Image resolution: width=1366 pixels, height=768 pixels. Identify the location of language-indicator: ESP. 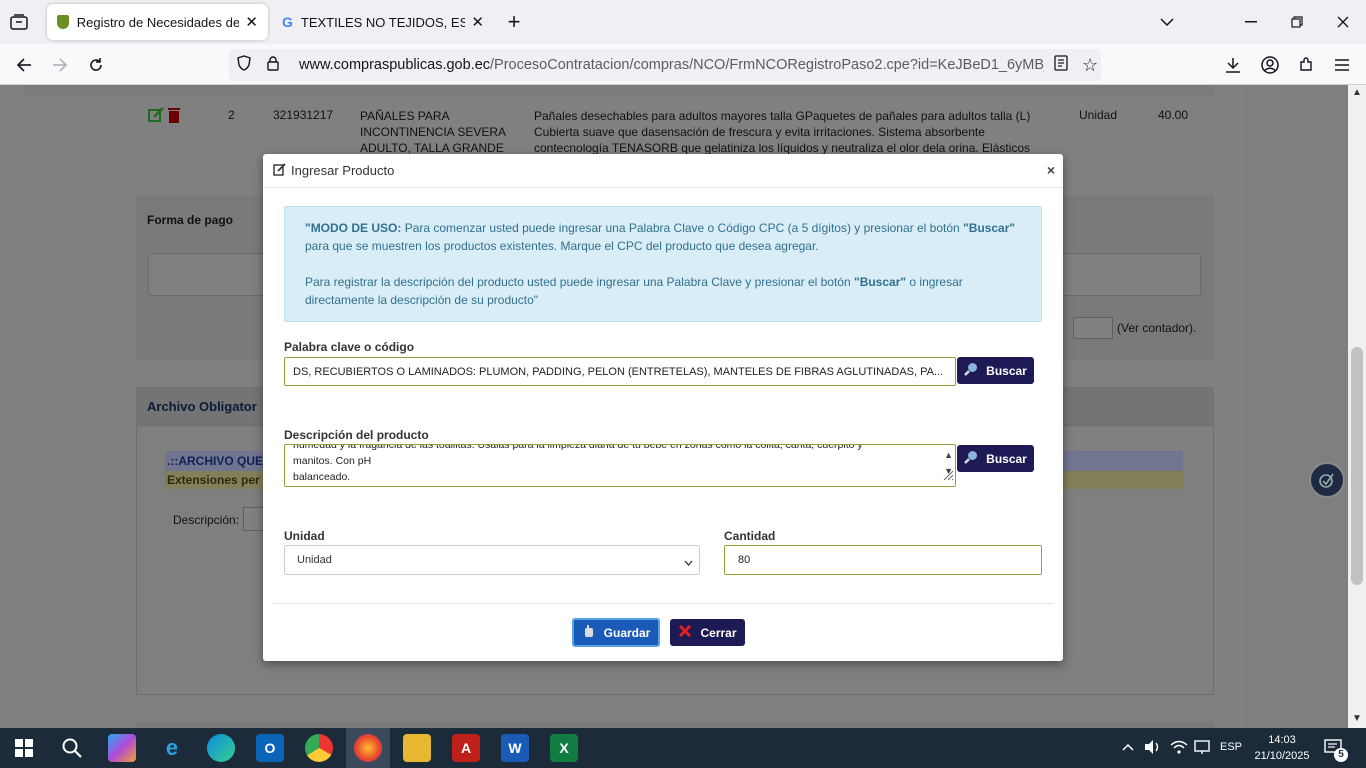
(1231, 747).